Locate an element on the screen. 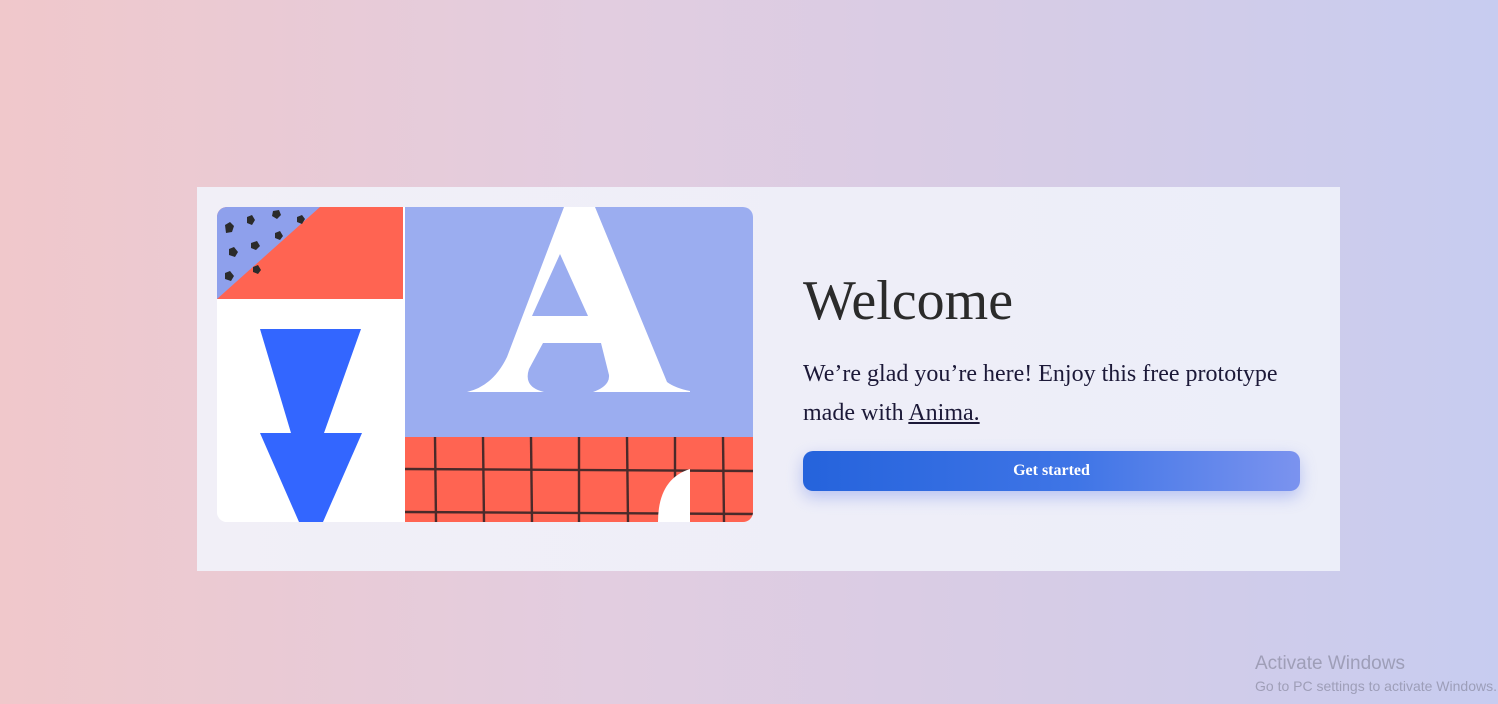  get-started-button: Get started is located at coordinates (1051, 471).